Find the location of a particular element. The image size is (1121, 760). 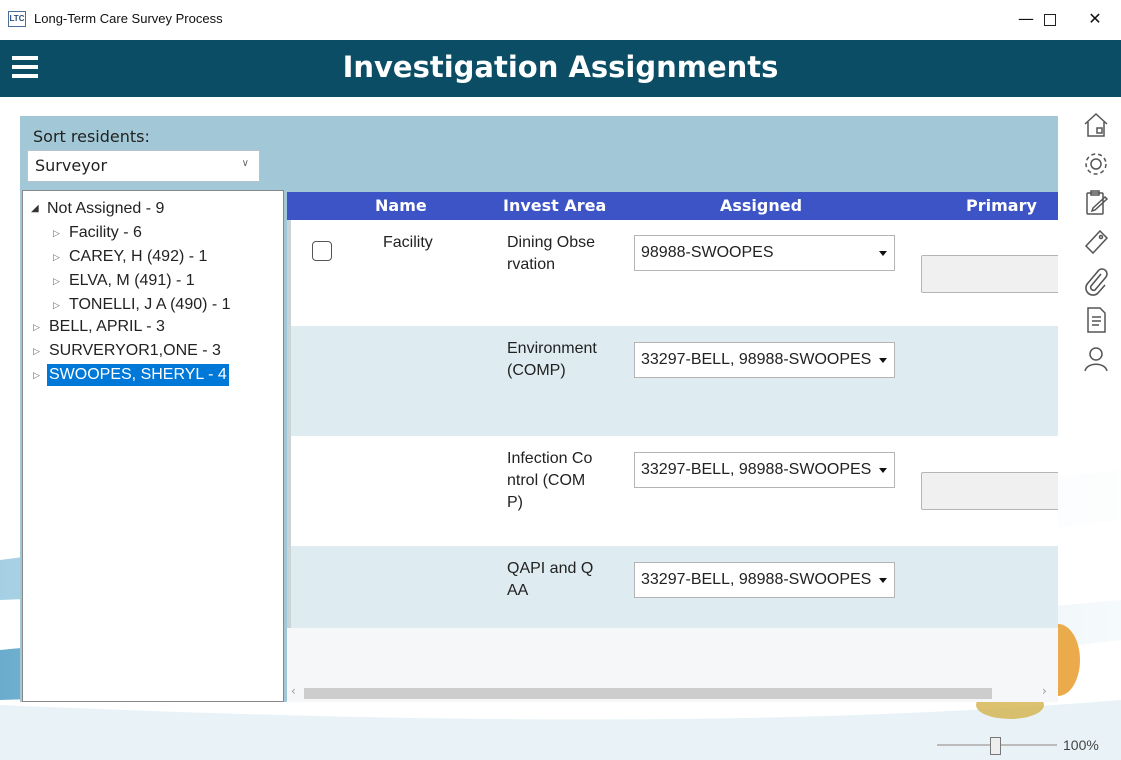

app-icon: LTC is located at coordinates (17, 19).